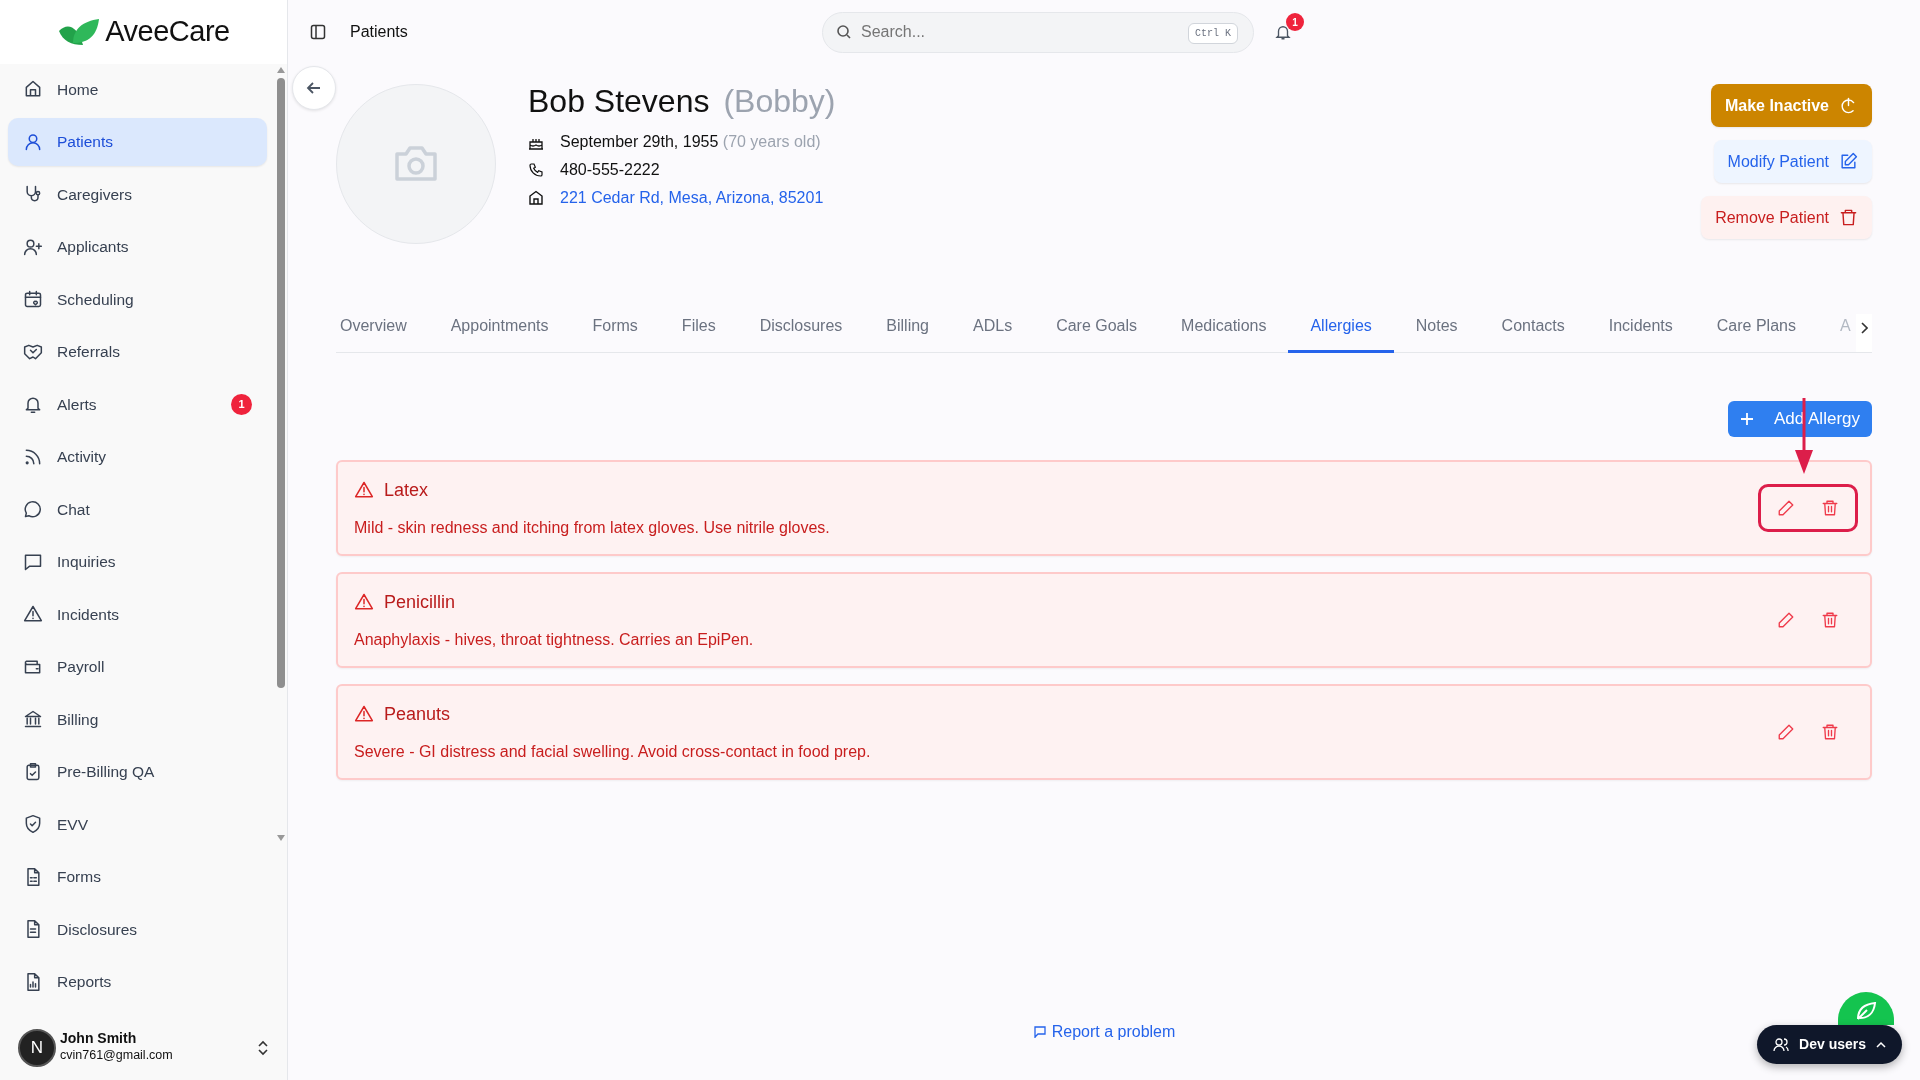  Describe the element at coordinates (37, 1048) in the screenshot. I see `user-avatar: N` at that location.